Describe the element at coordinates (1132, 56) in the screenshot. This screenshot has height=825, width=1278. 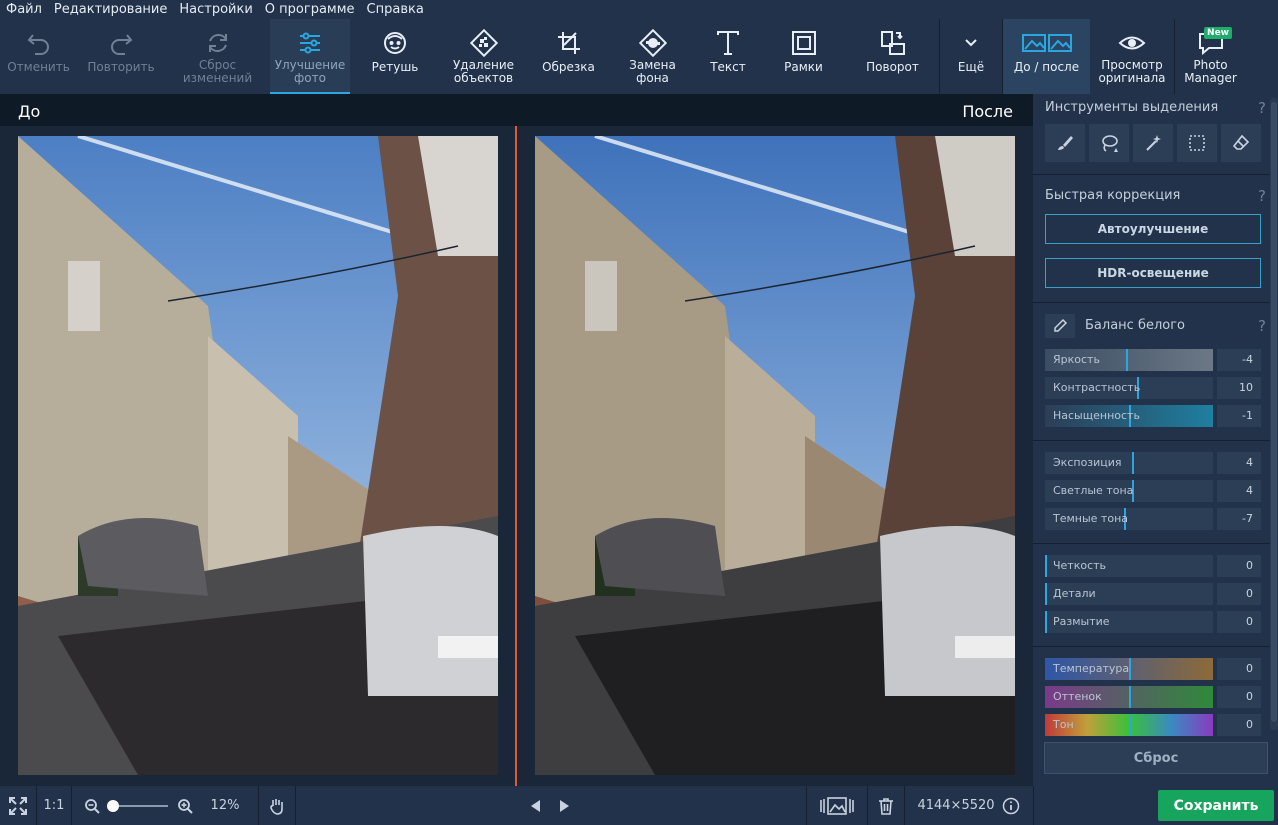
I see `view-original-button: Просмотр оригинала` at that location.